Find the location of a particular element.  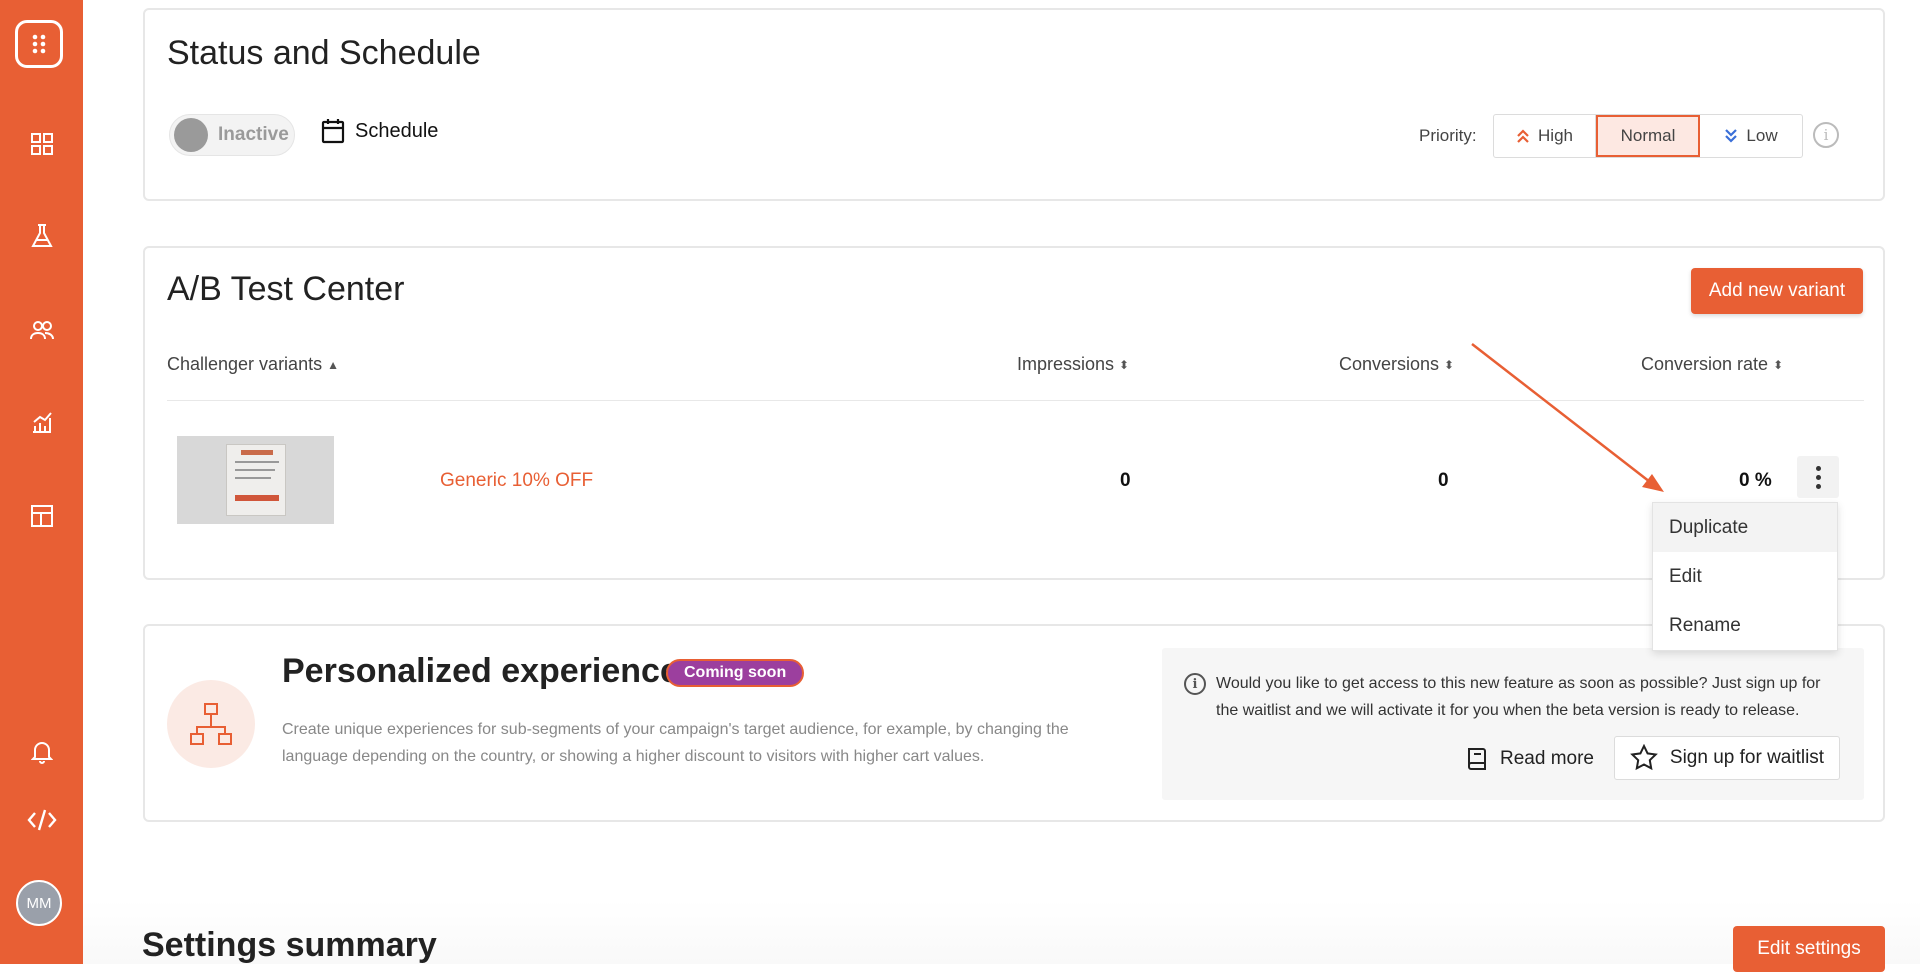

flask-icon is located at coordinates (41, 236).